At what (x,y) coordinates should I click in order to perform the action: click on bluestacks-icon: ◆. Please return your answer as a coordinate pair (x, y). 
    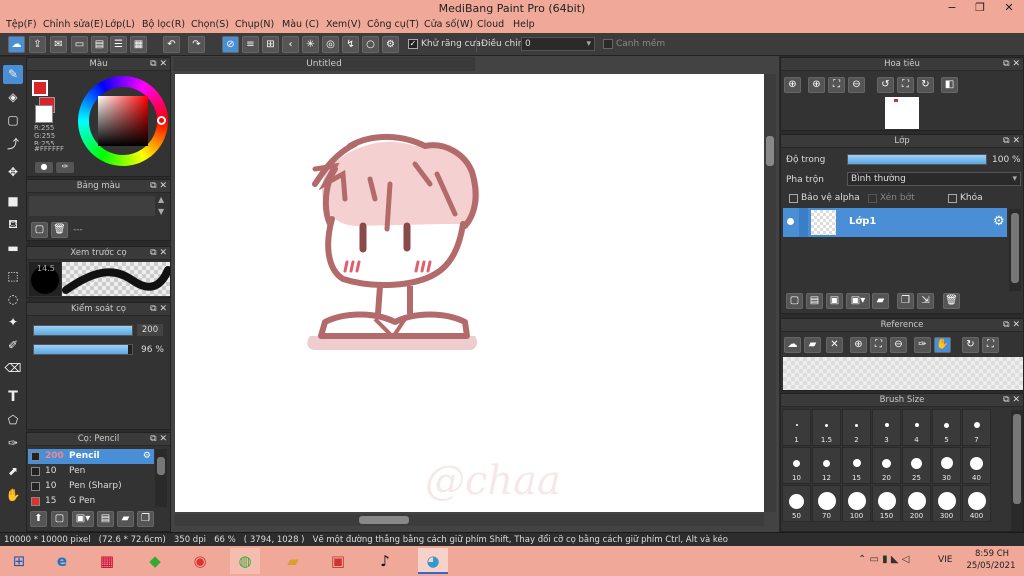
    Looking at the image, I should click on (155, 561).